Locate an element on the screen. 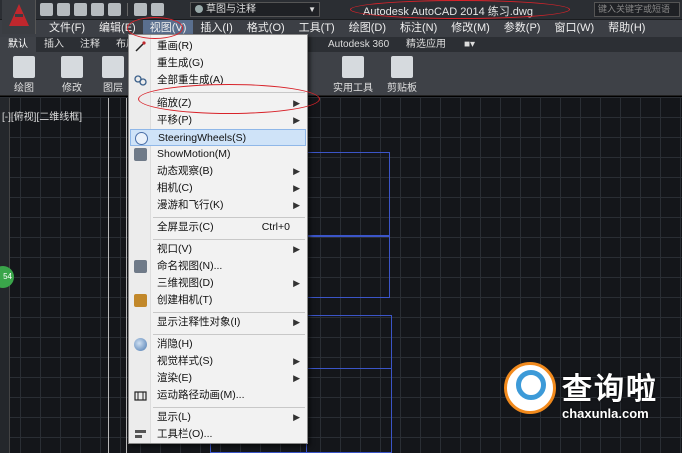 This screenshot has height=453, width=682. workspace-selector: 草图与注释 ▼ is located at coordinates (255, 9).